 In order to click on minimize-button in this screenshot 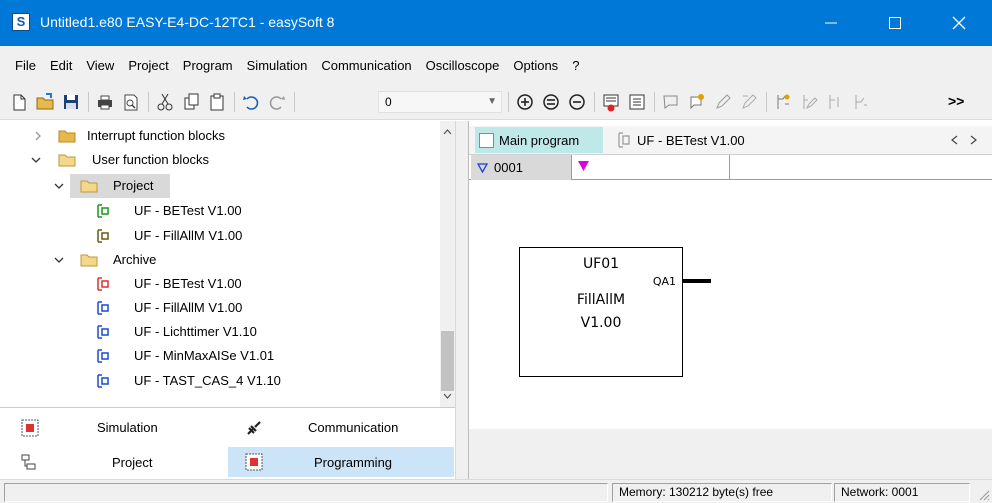, I will do `click(831, 23)`.